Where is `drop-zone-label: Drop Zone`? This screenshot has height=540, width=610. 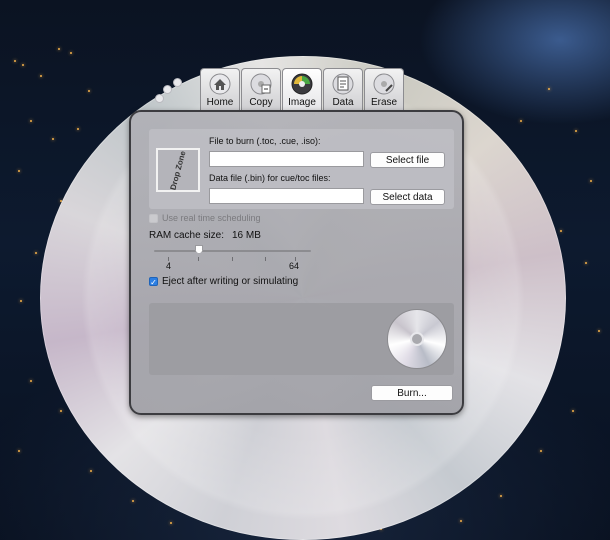
drop-zone-label: Drop Zone is located at coordinates (178, 170).